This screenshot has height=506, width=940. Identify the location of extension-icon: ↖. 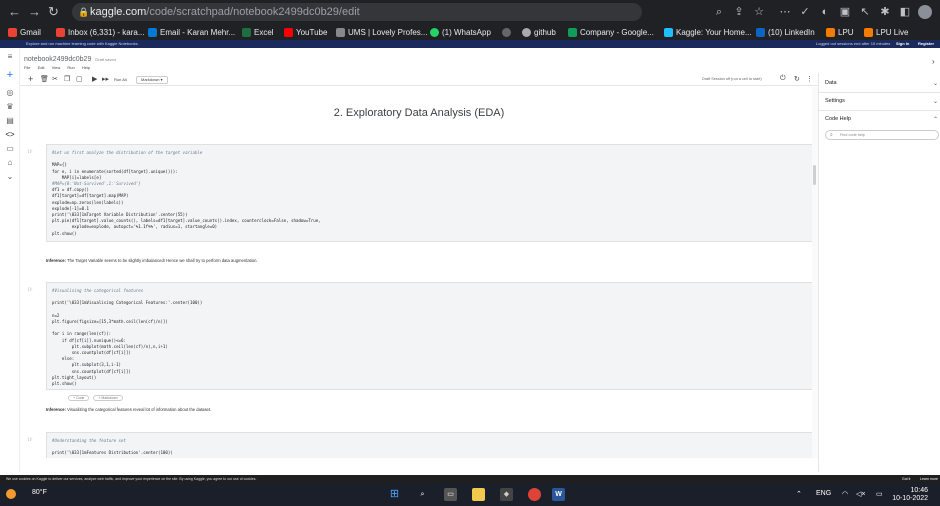
(865, 12).